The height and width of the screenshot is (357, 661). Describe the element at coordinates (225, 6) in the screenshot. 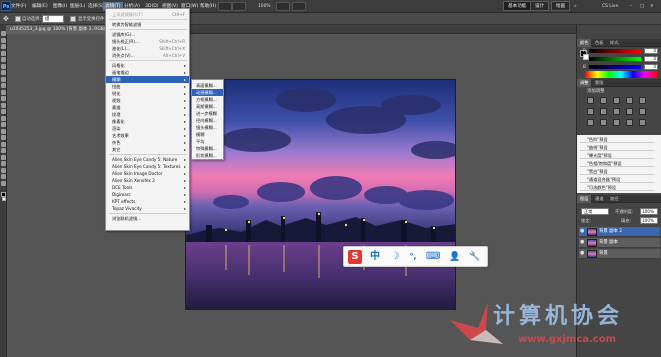

I see `bridge-icon` at that location.